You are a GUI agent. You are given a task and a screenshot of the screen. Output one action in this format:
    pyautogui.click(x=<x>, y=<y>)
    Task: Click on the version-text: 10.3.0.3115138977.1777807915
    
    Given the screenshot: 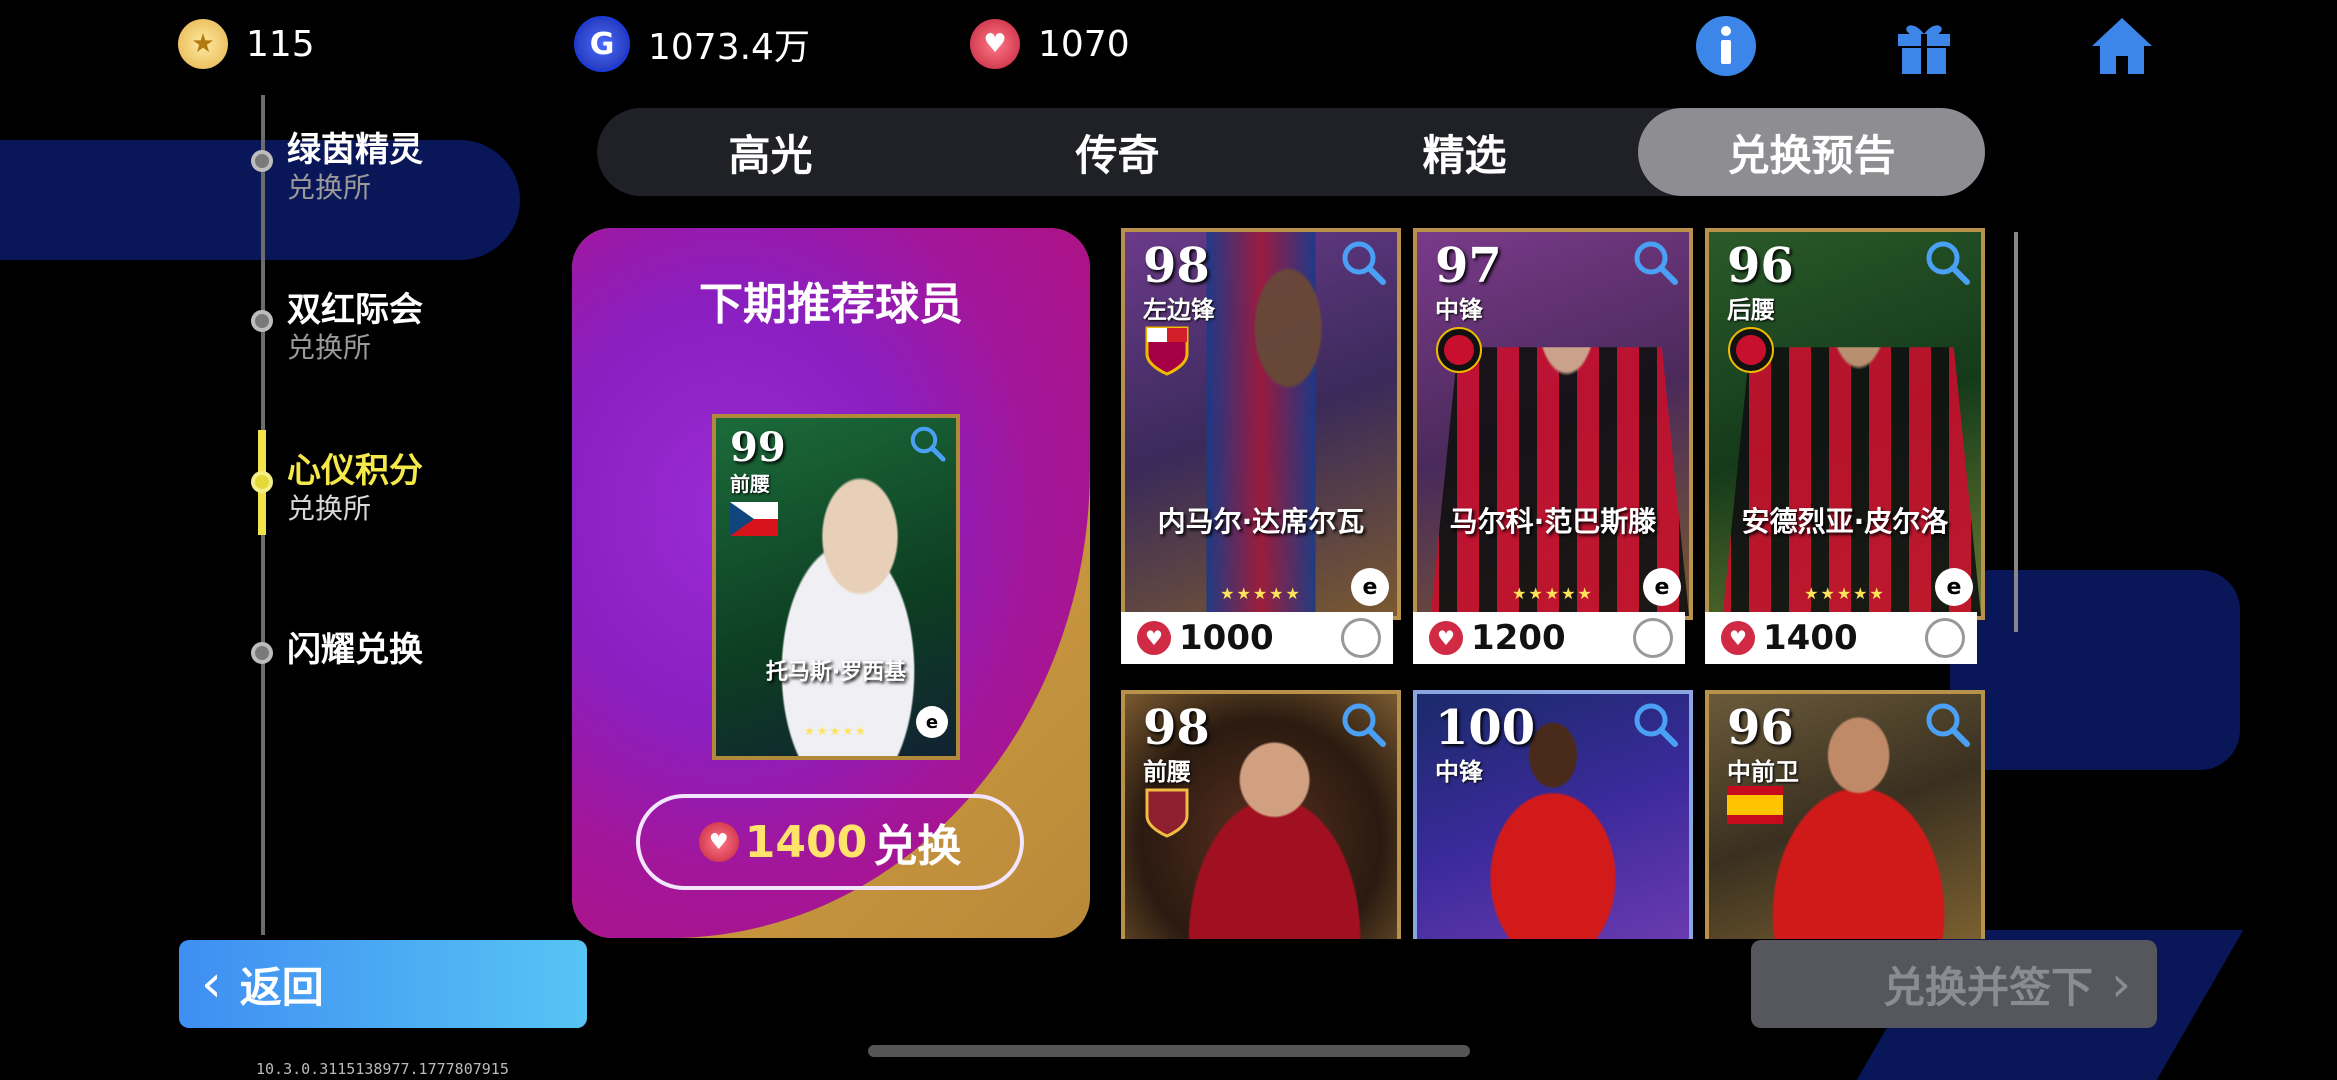 What is the action you would take?
    pyautogui.click(x=382, y=1069)
    